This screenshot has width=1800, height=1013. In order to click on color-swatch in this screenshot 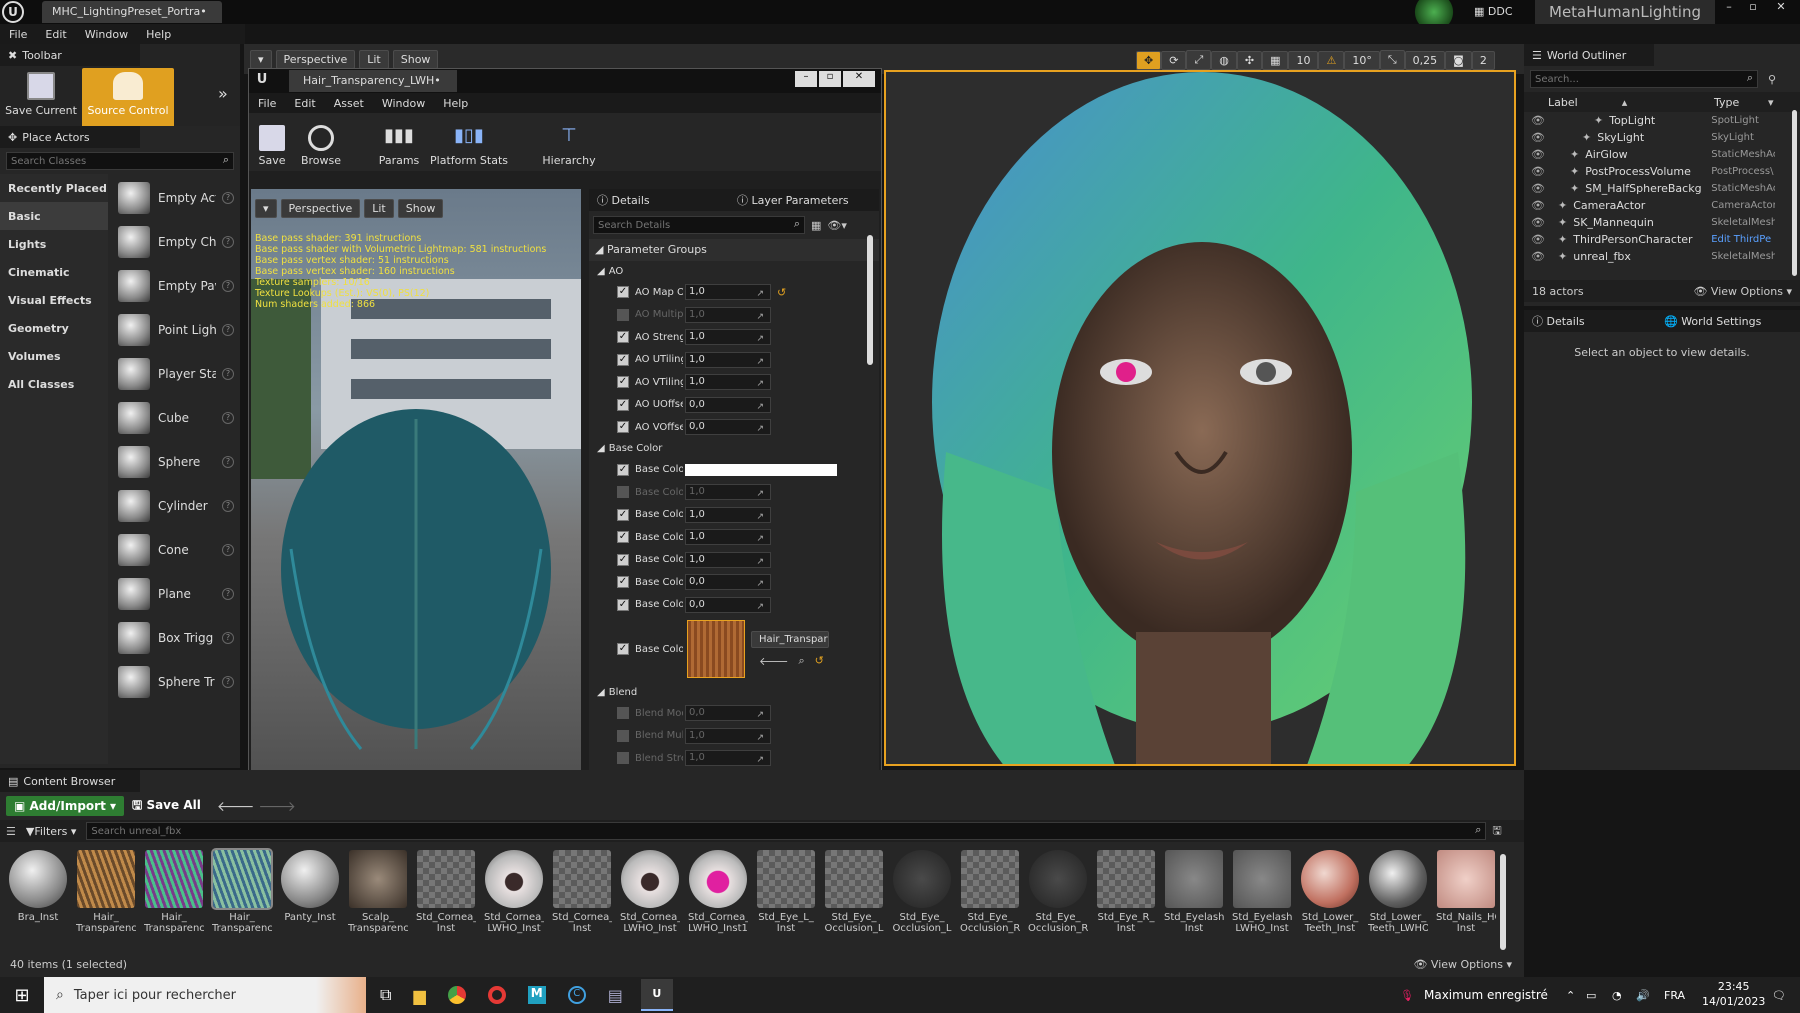, I will do `click(761, 469)`.